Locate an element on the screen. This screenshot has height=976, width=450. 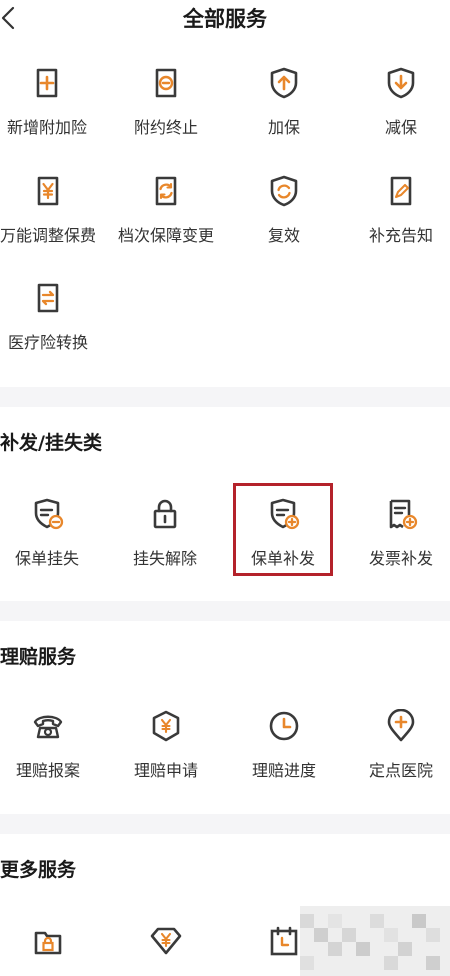
yen-diamond-icon is located at coordinates (166, 941).